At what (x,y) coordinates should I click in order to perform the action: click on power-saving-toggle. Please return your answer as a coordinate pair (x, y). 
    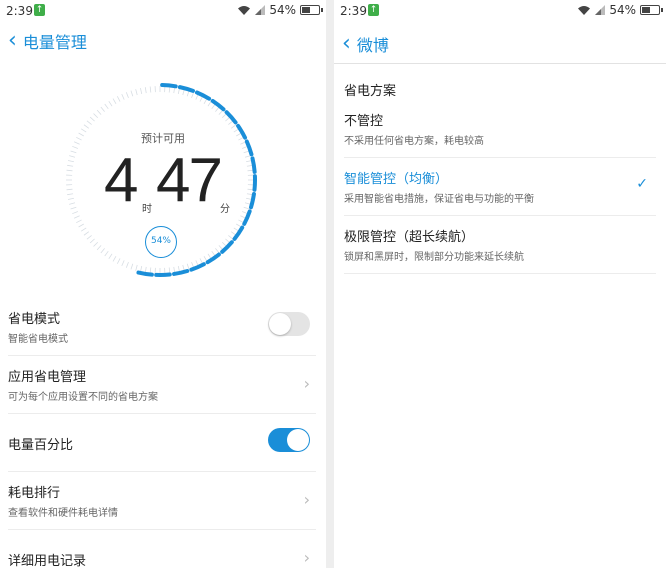
    Looking at the image, I should click on (289, 324).